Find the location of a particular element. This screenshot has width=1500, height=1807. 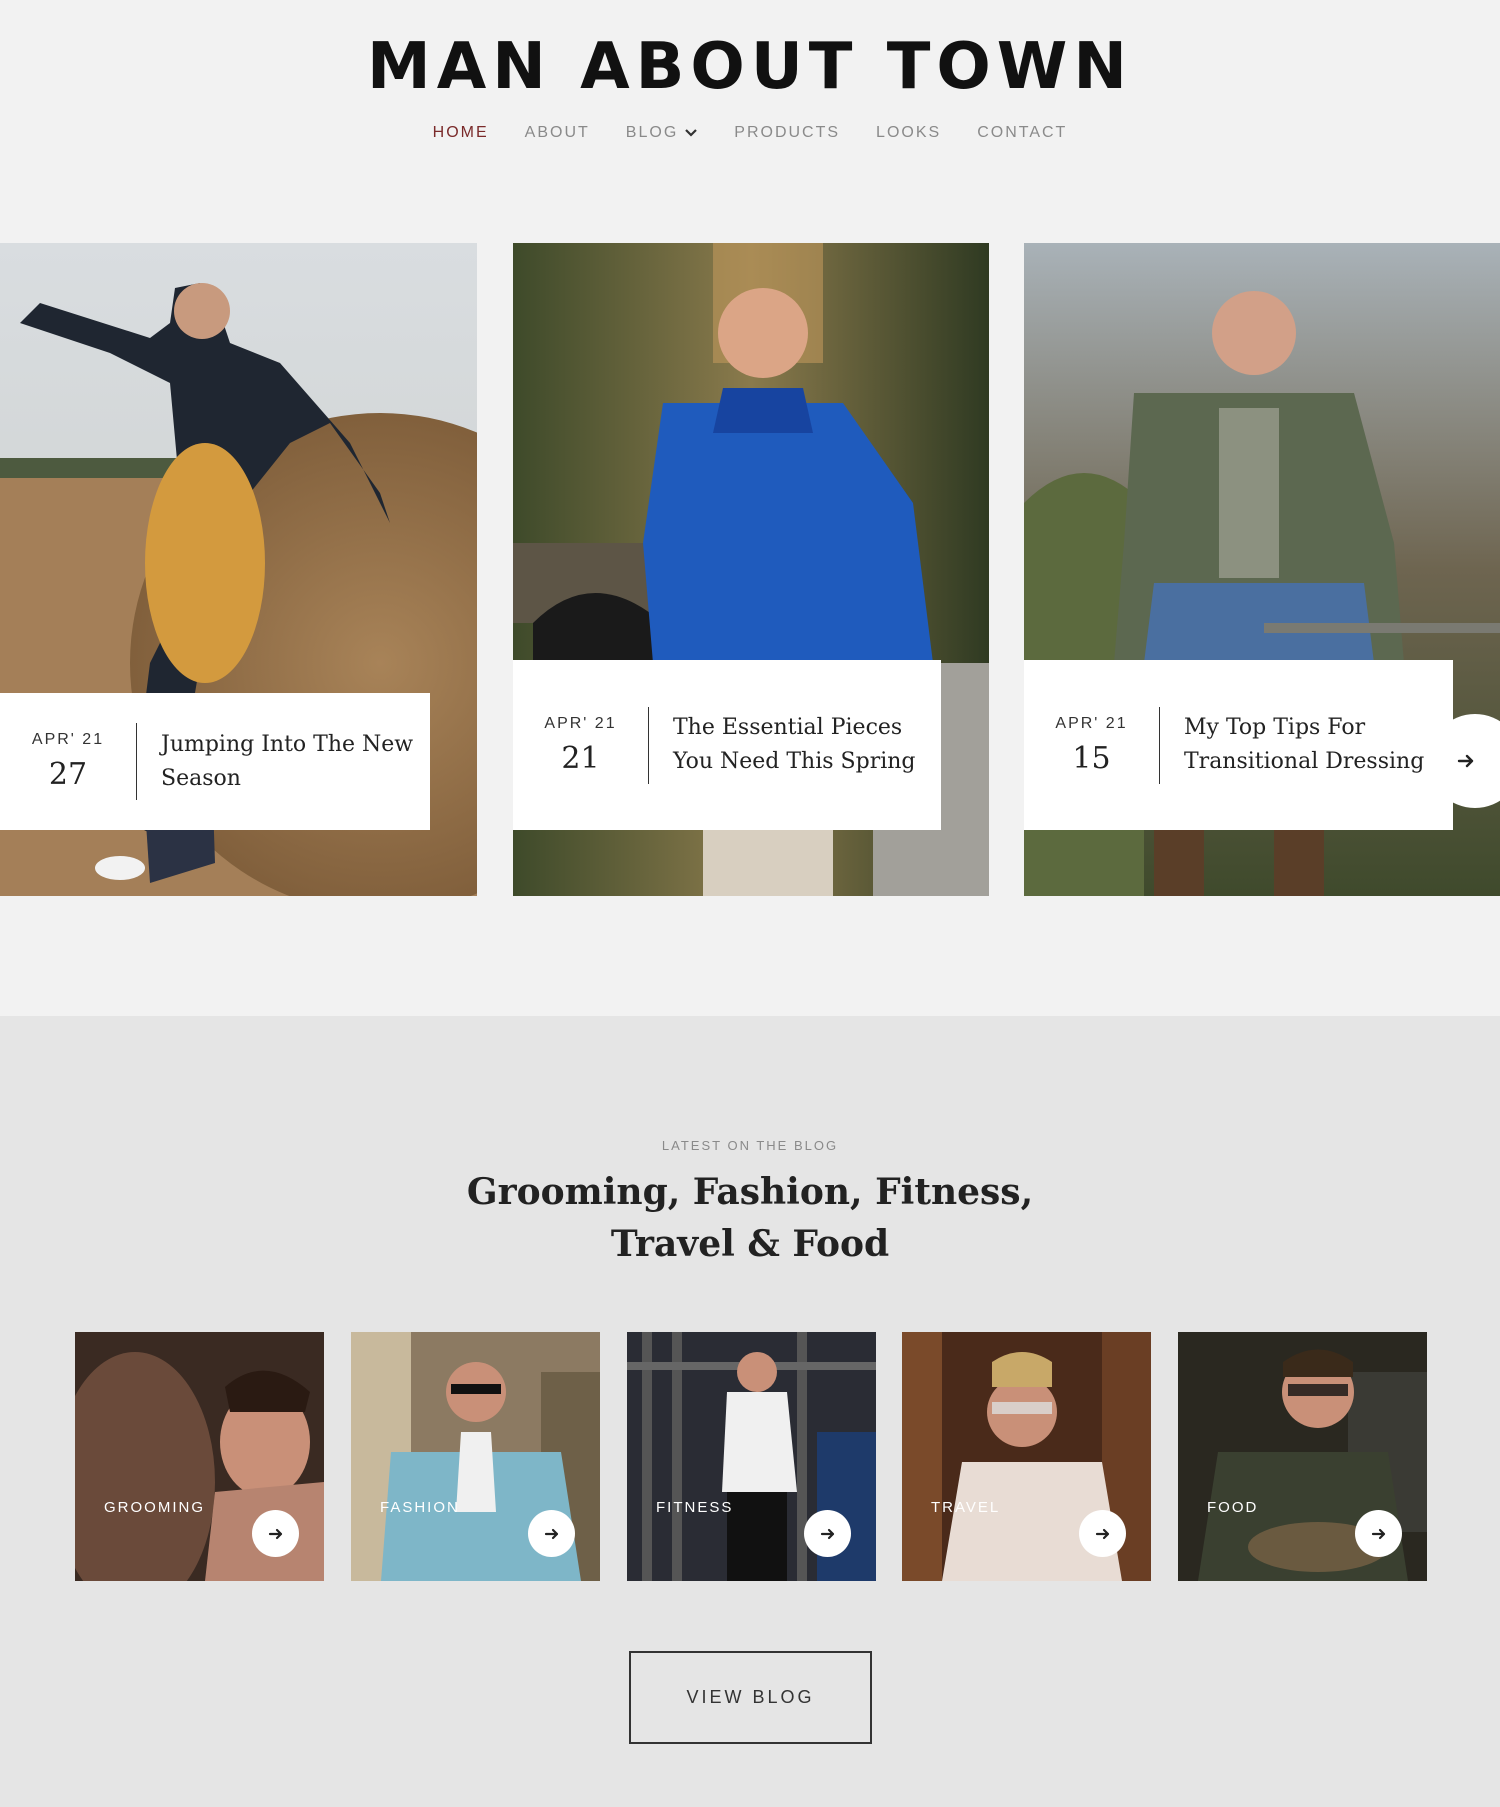

post-date: APR' 21 27 is located at coordinates (68, 761).